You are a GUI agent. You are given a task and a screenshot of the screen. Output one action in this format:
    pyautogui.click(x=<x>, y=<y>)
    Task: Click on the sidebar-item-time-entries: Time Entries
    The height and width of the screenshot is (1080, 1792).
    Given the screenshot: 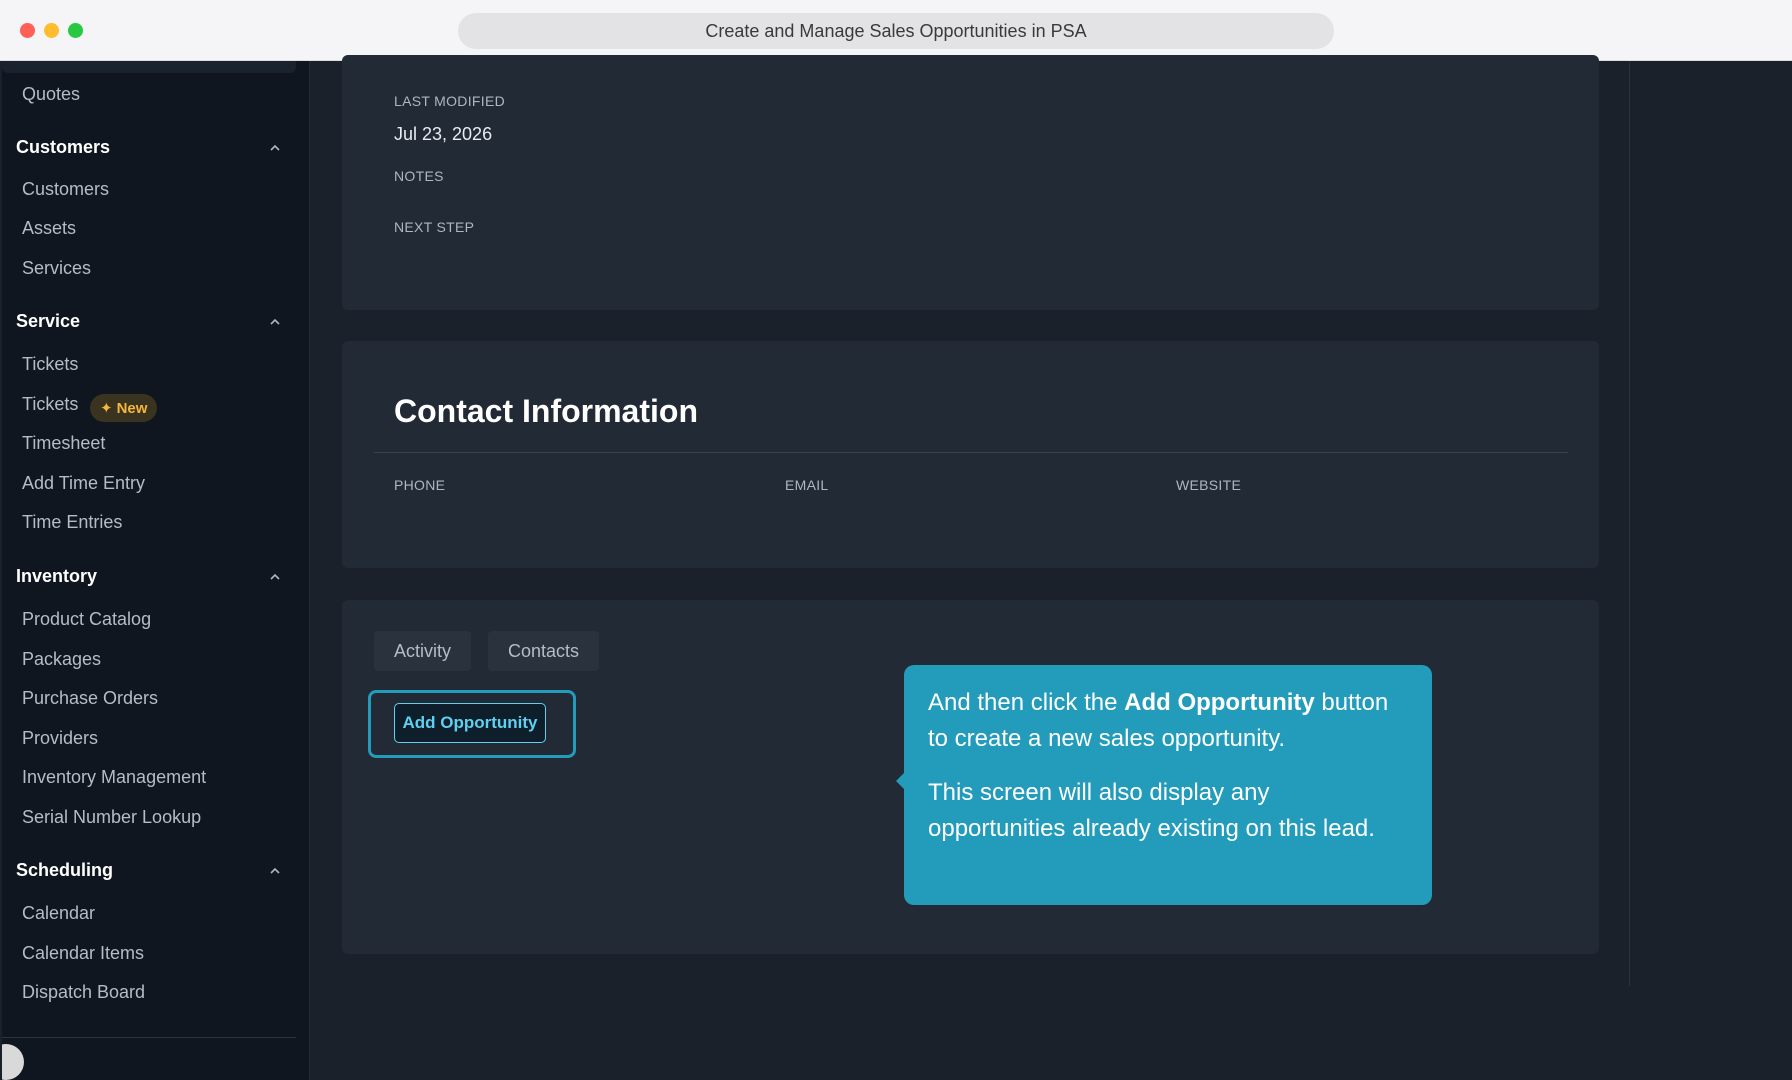 What is the action you would take?
    pyautogui.click(x=72, y=522)
    